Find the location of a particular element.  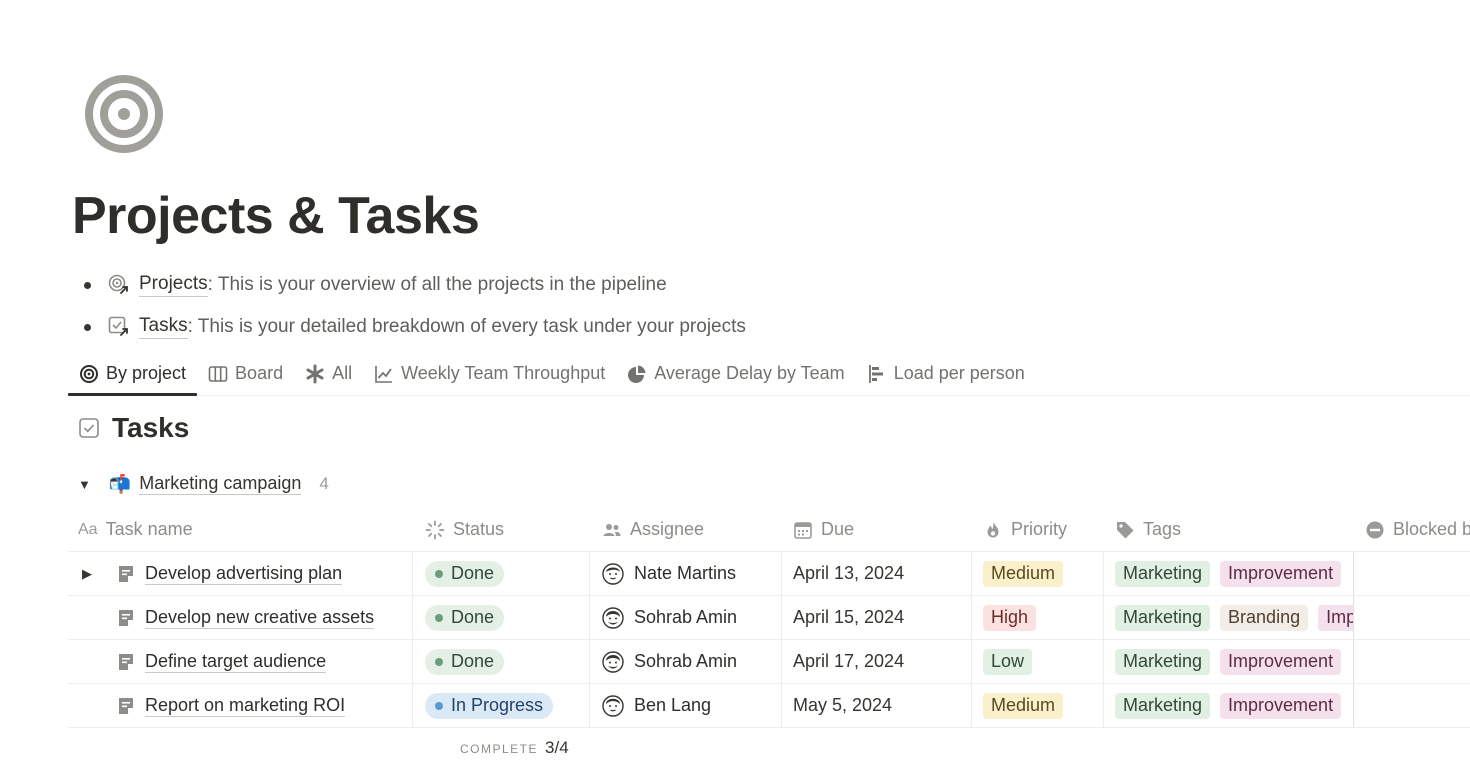

tab-label: Board is located at coordinates (259, 373).